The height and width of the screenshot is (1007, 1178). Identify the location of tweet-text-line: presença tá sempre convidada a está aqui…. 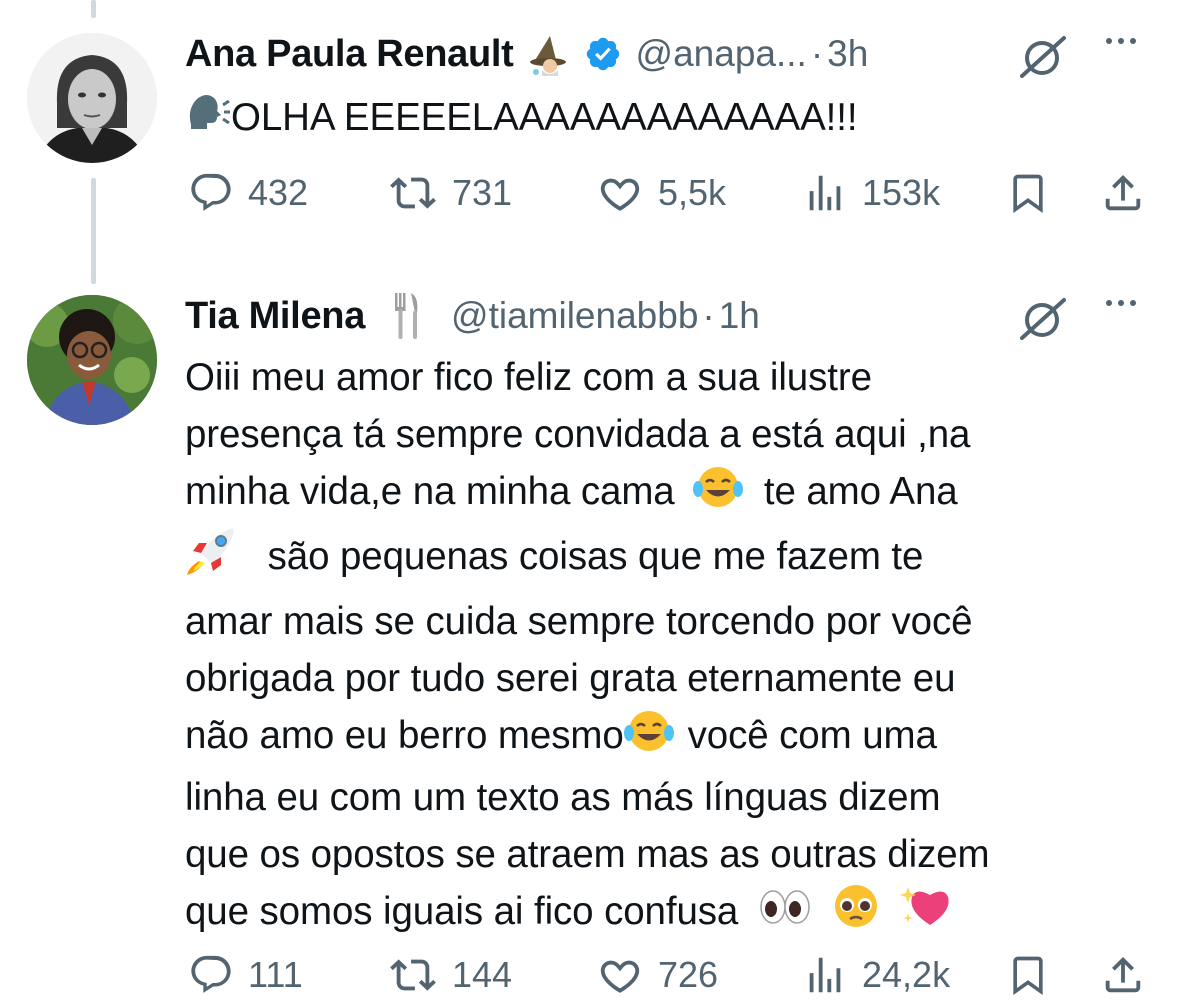
(578, 434).